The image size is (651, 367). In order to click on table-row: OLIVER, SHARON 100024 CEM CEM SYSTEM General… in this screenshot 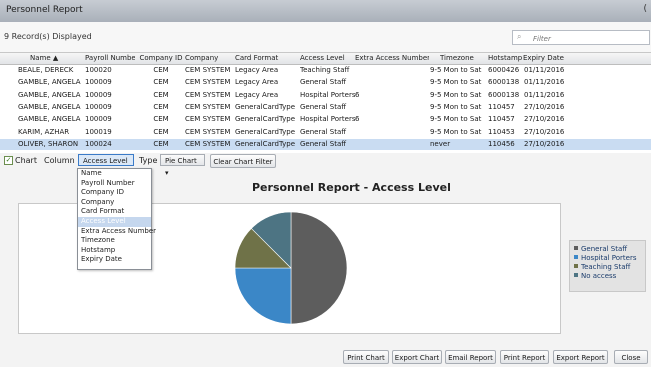, I will do `click(325, 144)`.